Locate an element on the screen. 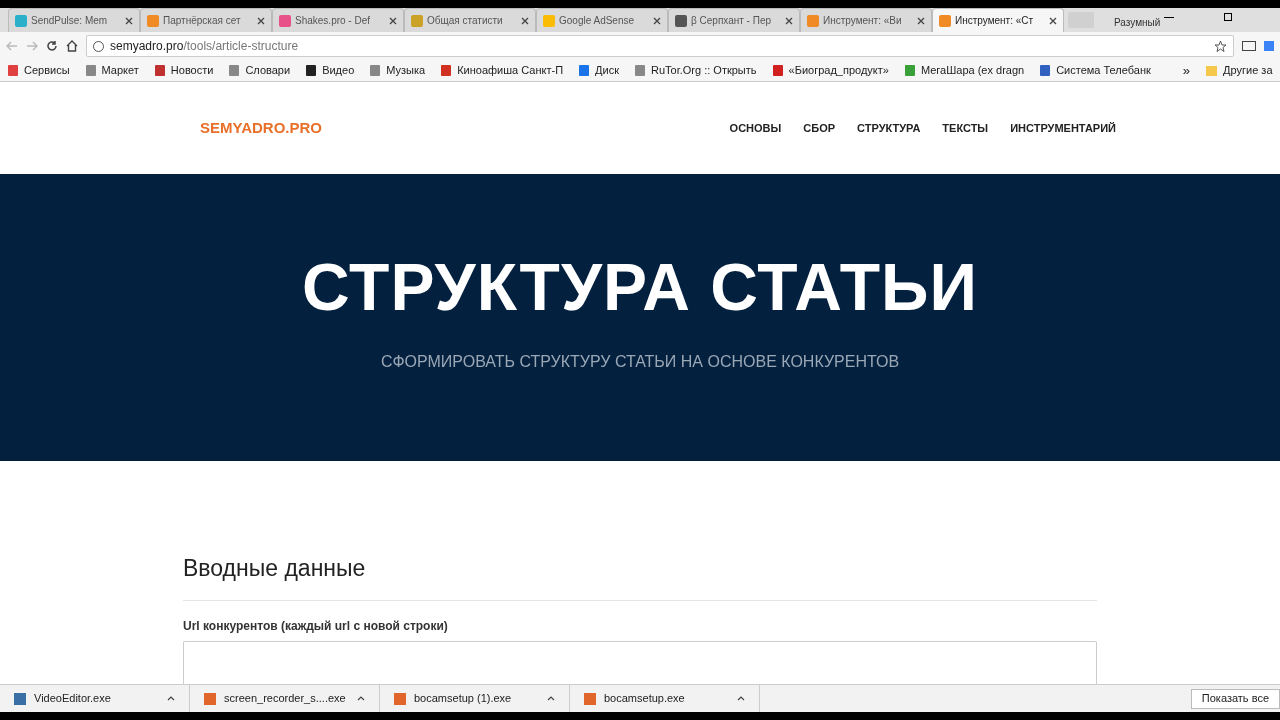 The width and height of the screenshot is (1280, 720). nav-link: ОСНОВЫ is located at coordinates (755, 128).